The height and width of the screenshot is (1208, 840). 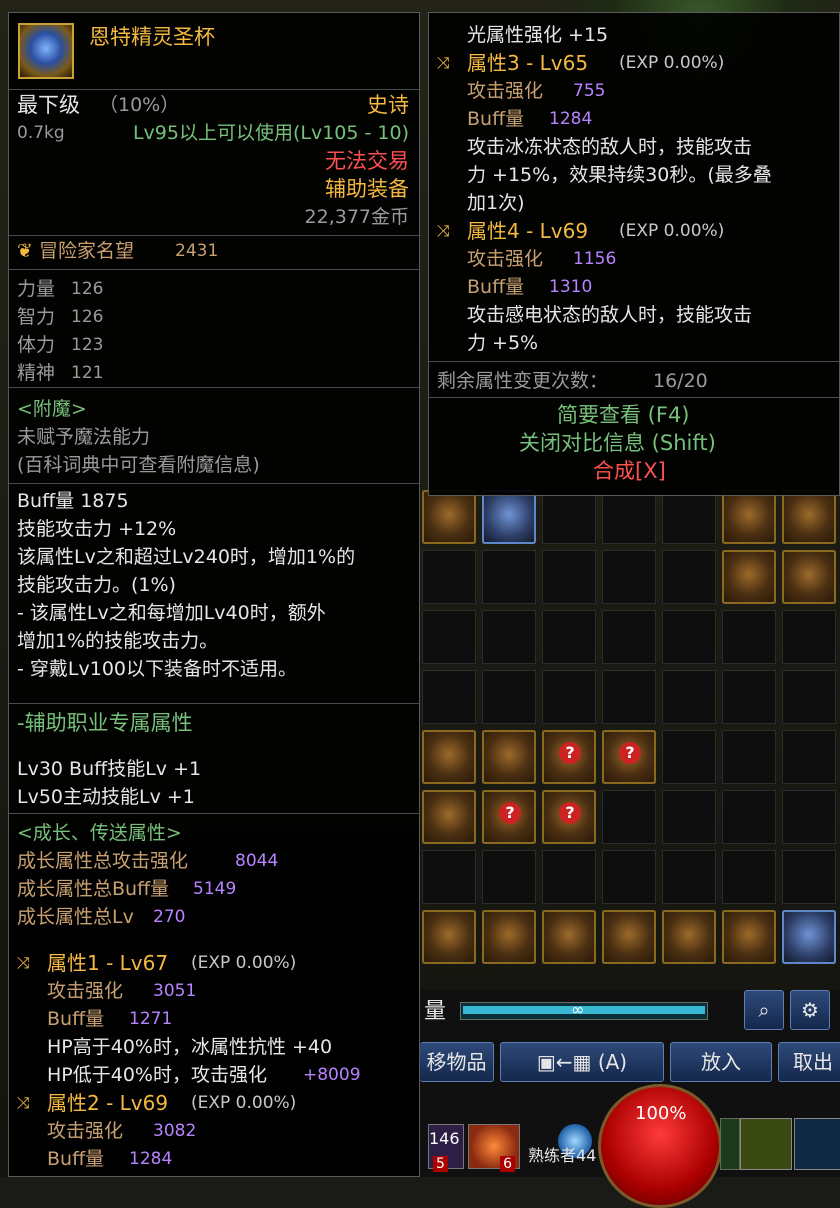 What do you see at coordinates (186, 557) in the screenshot?
I see `effect-line: 该属性Lv之和超过Lv240时，增加1%的` at bounding box center [186, 557].